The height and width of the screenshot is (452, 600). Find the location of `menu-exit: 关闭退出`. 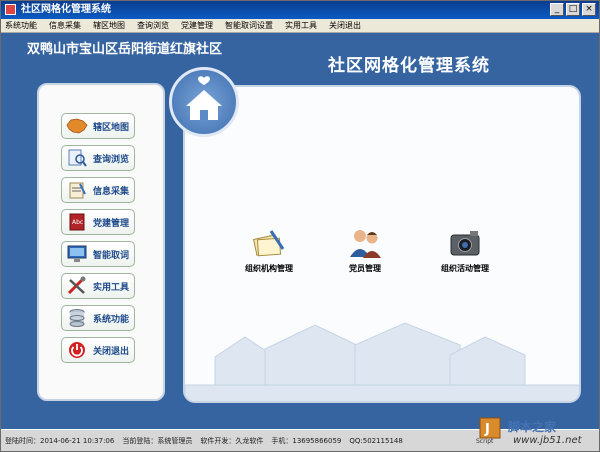

menu-exit: 关闭退出 is located at coordinates (345, 25).